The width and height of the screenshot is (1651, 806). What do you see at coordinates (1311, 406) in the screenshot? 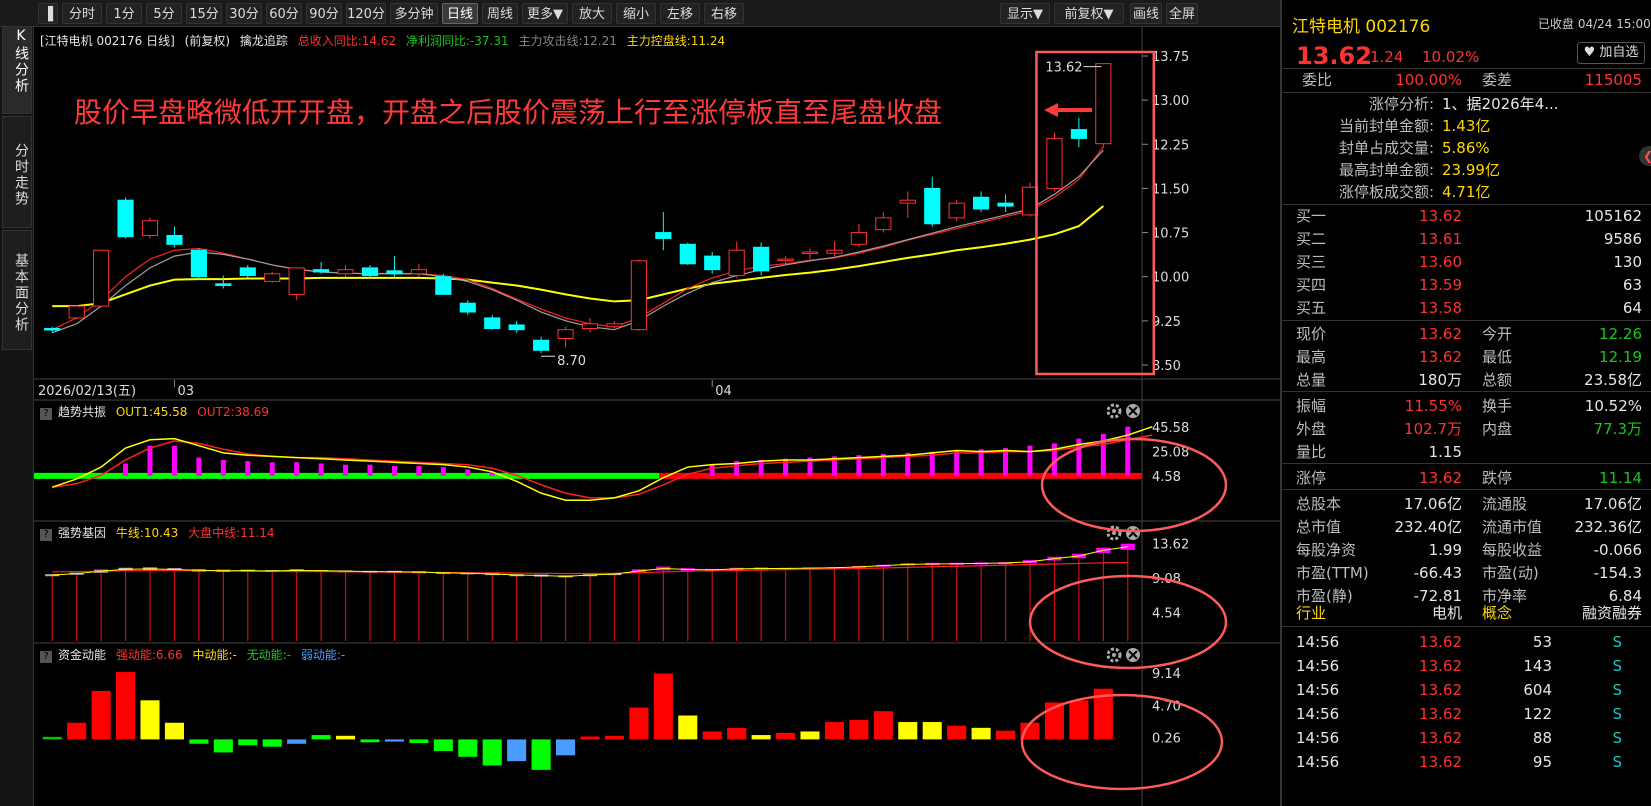
I see `stat-label: 振幅` at bounding box center [1311, 406].